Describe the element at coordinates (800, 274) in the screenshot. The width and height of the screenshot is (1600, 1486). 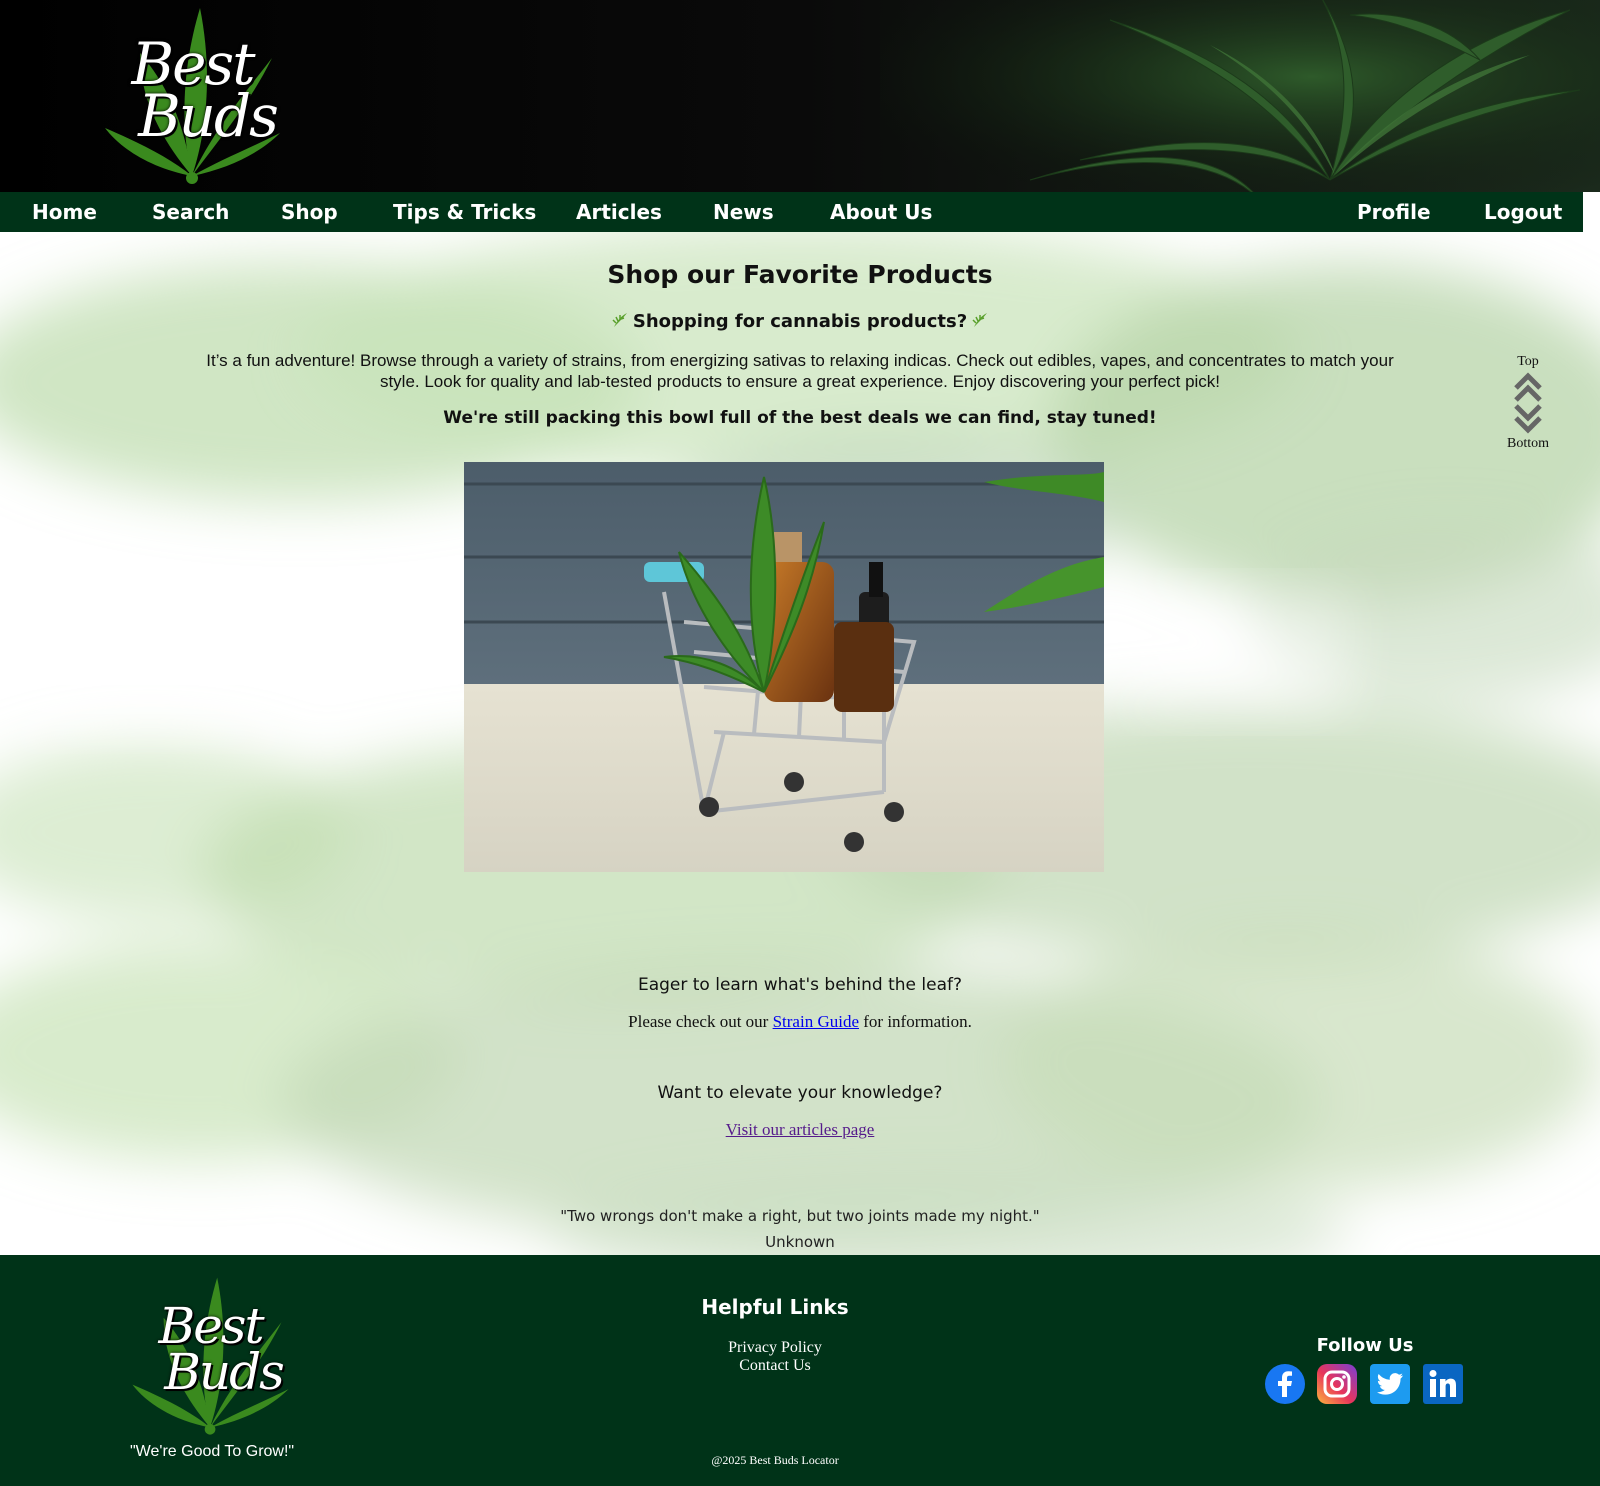
I see `page-title: Shop our Favorite Products` at that location.